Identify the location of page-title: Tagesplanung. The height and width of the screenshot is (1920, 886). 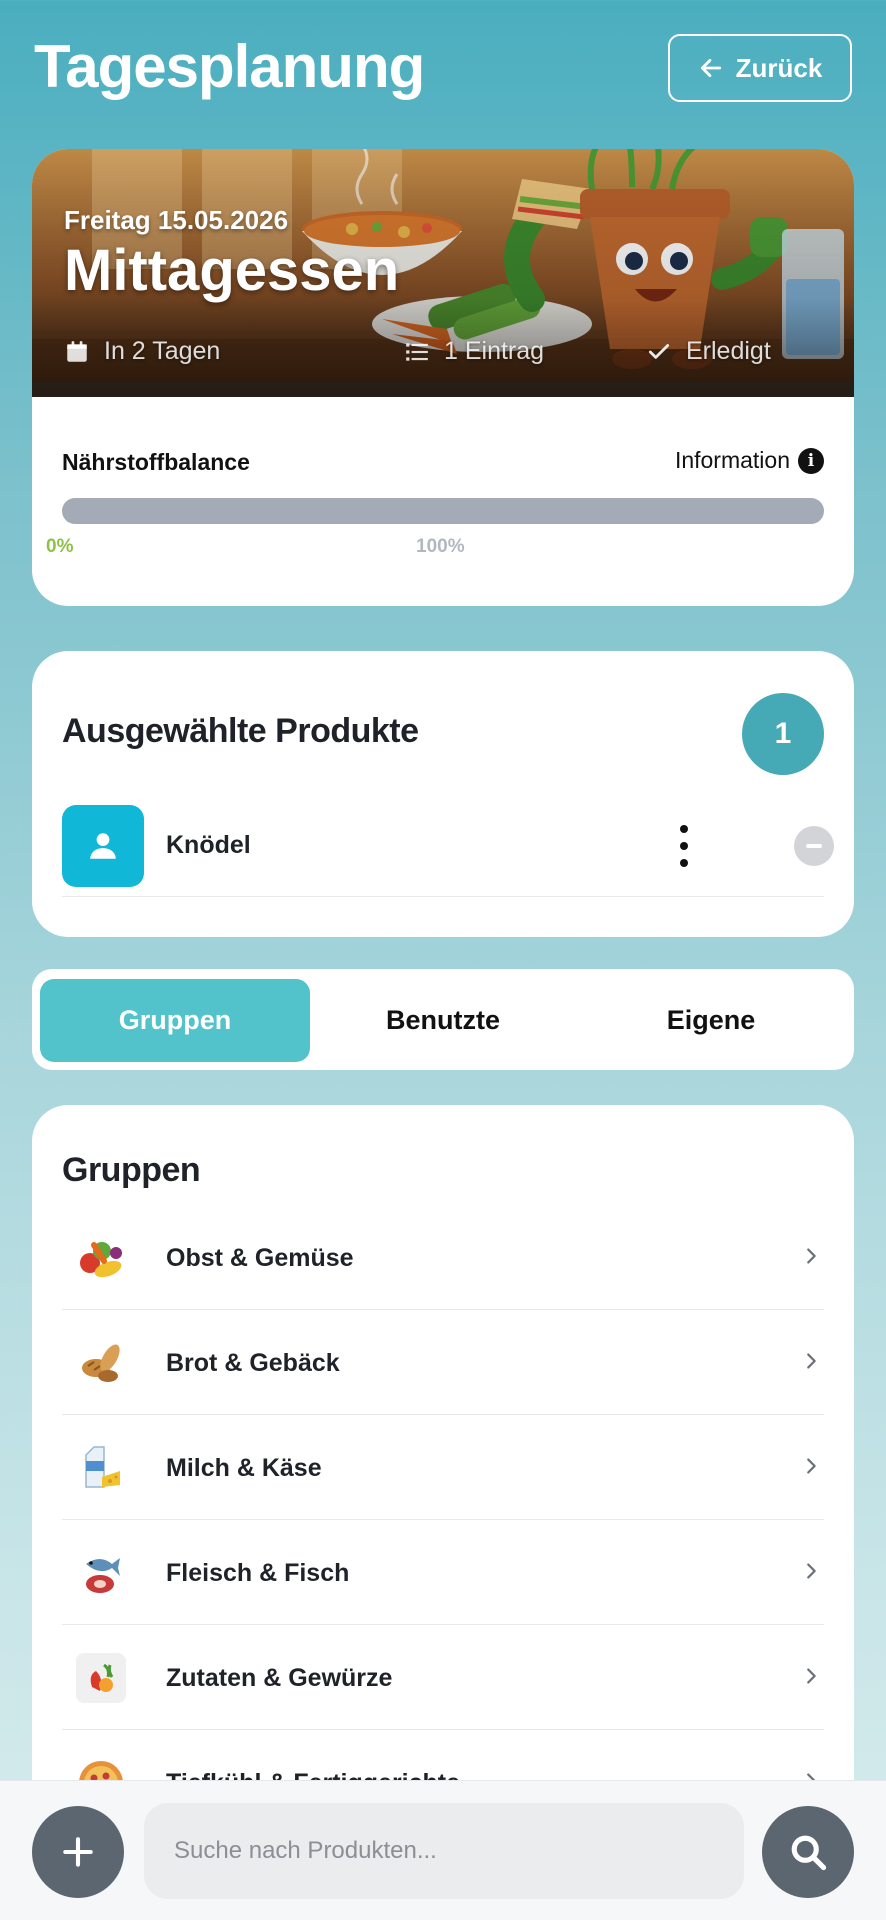
(229, 66).